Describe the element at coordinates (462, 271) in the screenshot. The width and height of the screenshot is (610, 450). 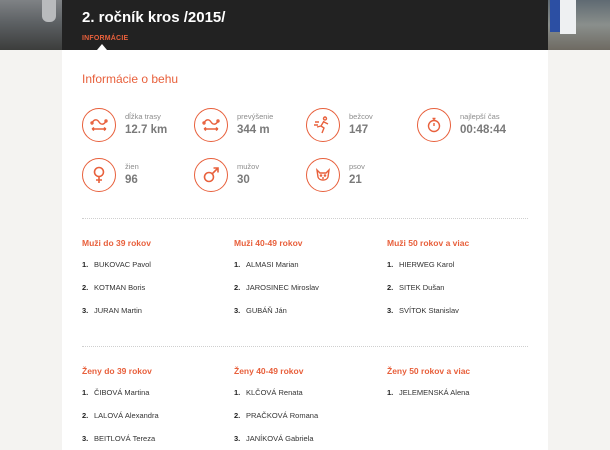
I see `list-item: 1. HIERWEG Karol` at that location.